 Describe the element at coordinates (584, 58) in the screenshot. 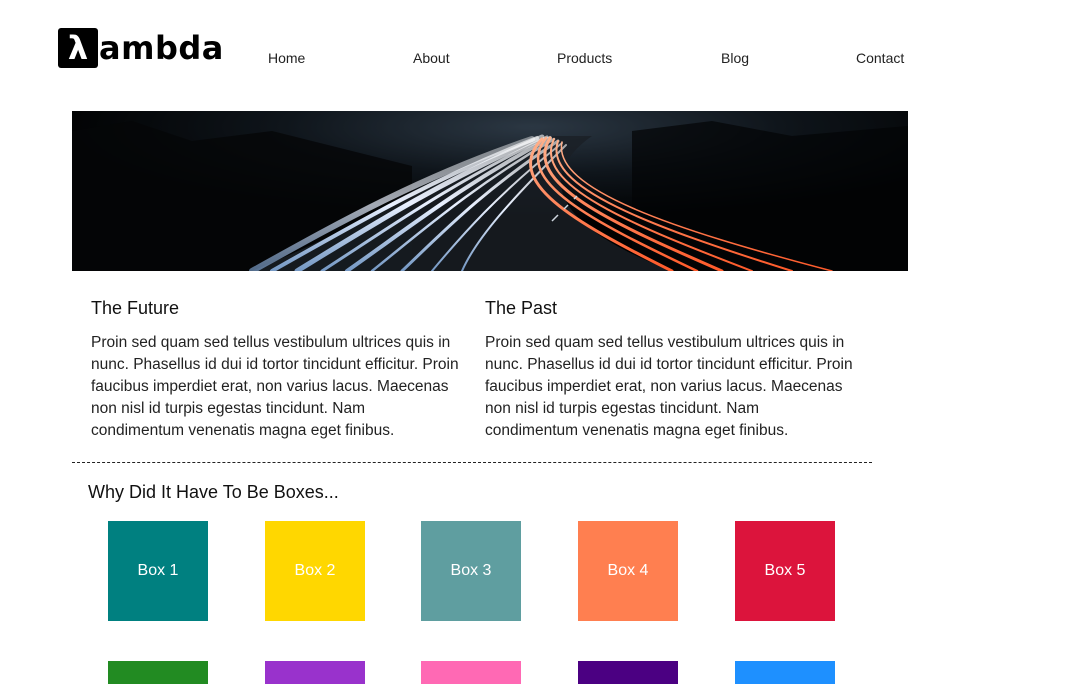

I see `nav-products: Products` at that location.